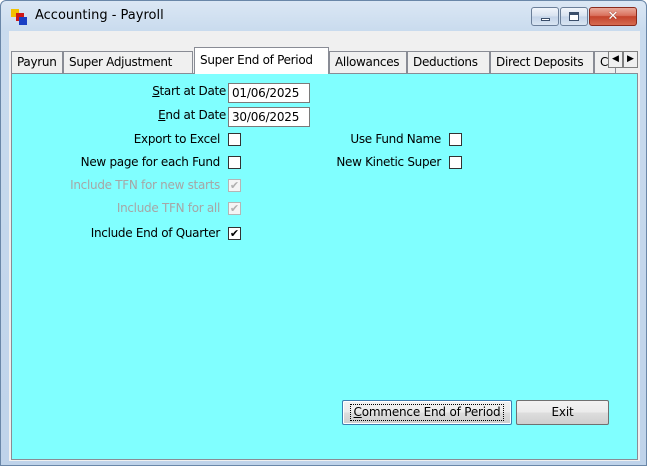 Image resolution: width=647 pixels, height=466 pixels. Describe the element at coordinates (155, 233) in the screenshot. I see `end-of-quarter-label: Include End of Quarter` at that location.